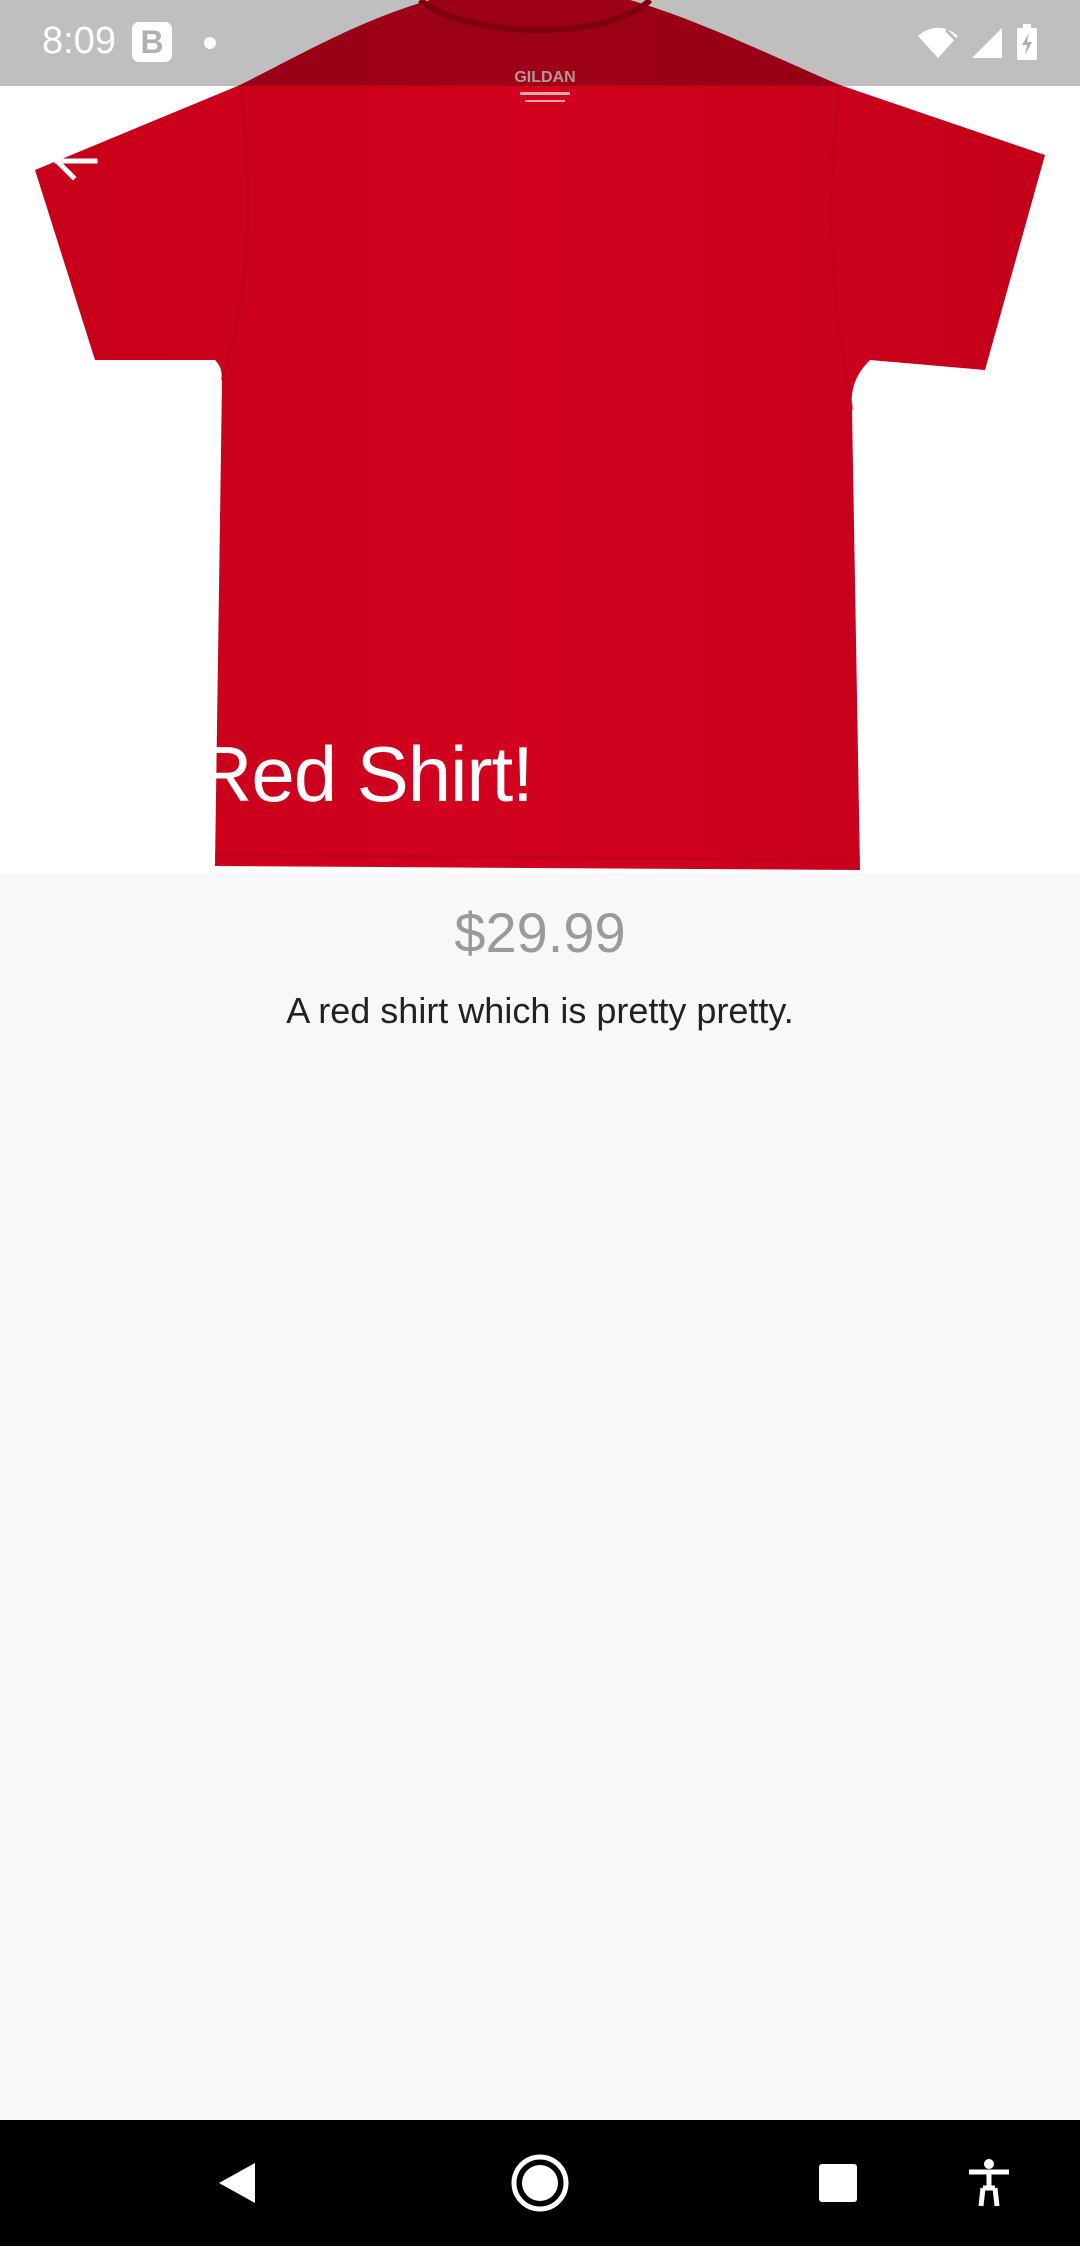 This screenshot has height=2246, width=1080. Describe the element at coordinates (938, 42) in the screenshot. I see `wifi-icon` at that location.